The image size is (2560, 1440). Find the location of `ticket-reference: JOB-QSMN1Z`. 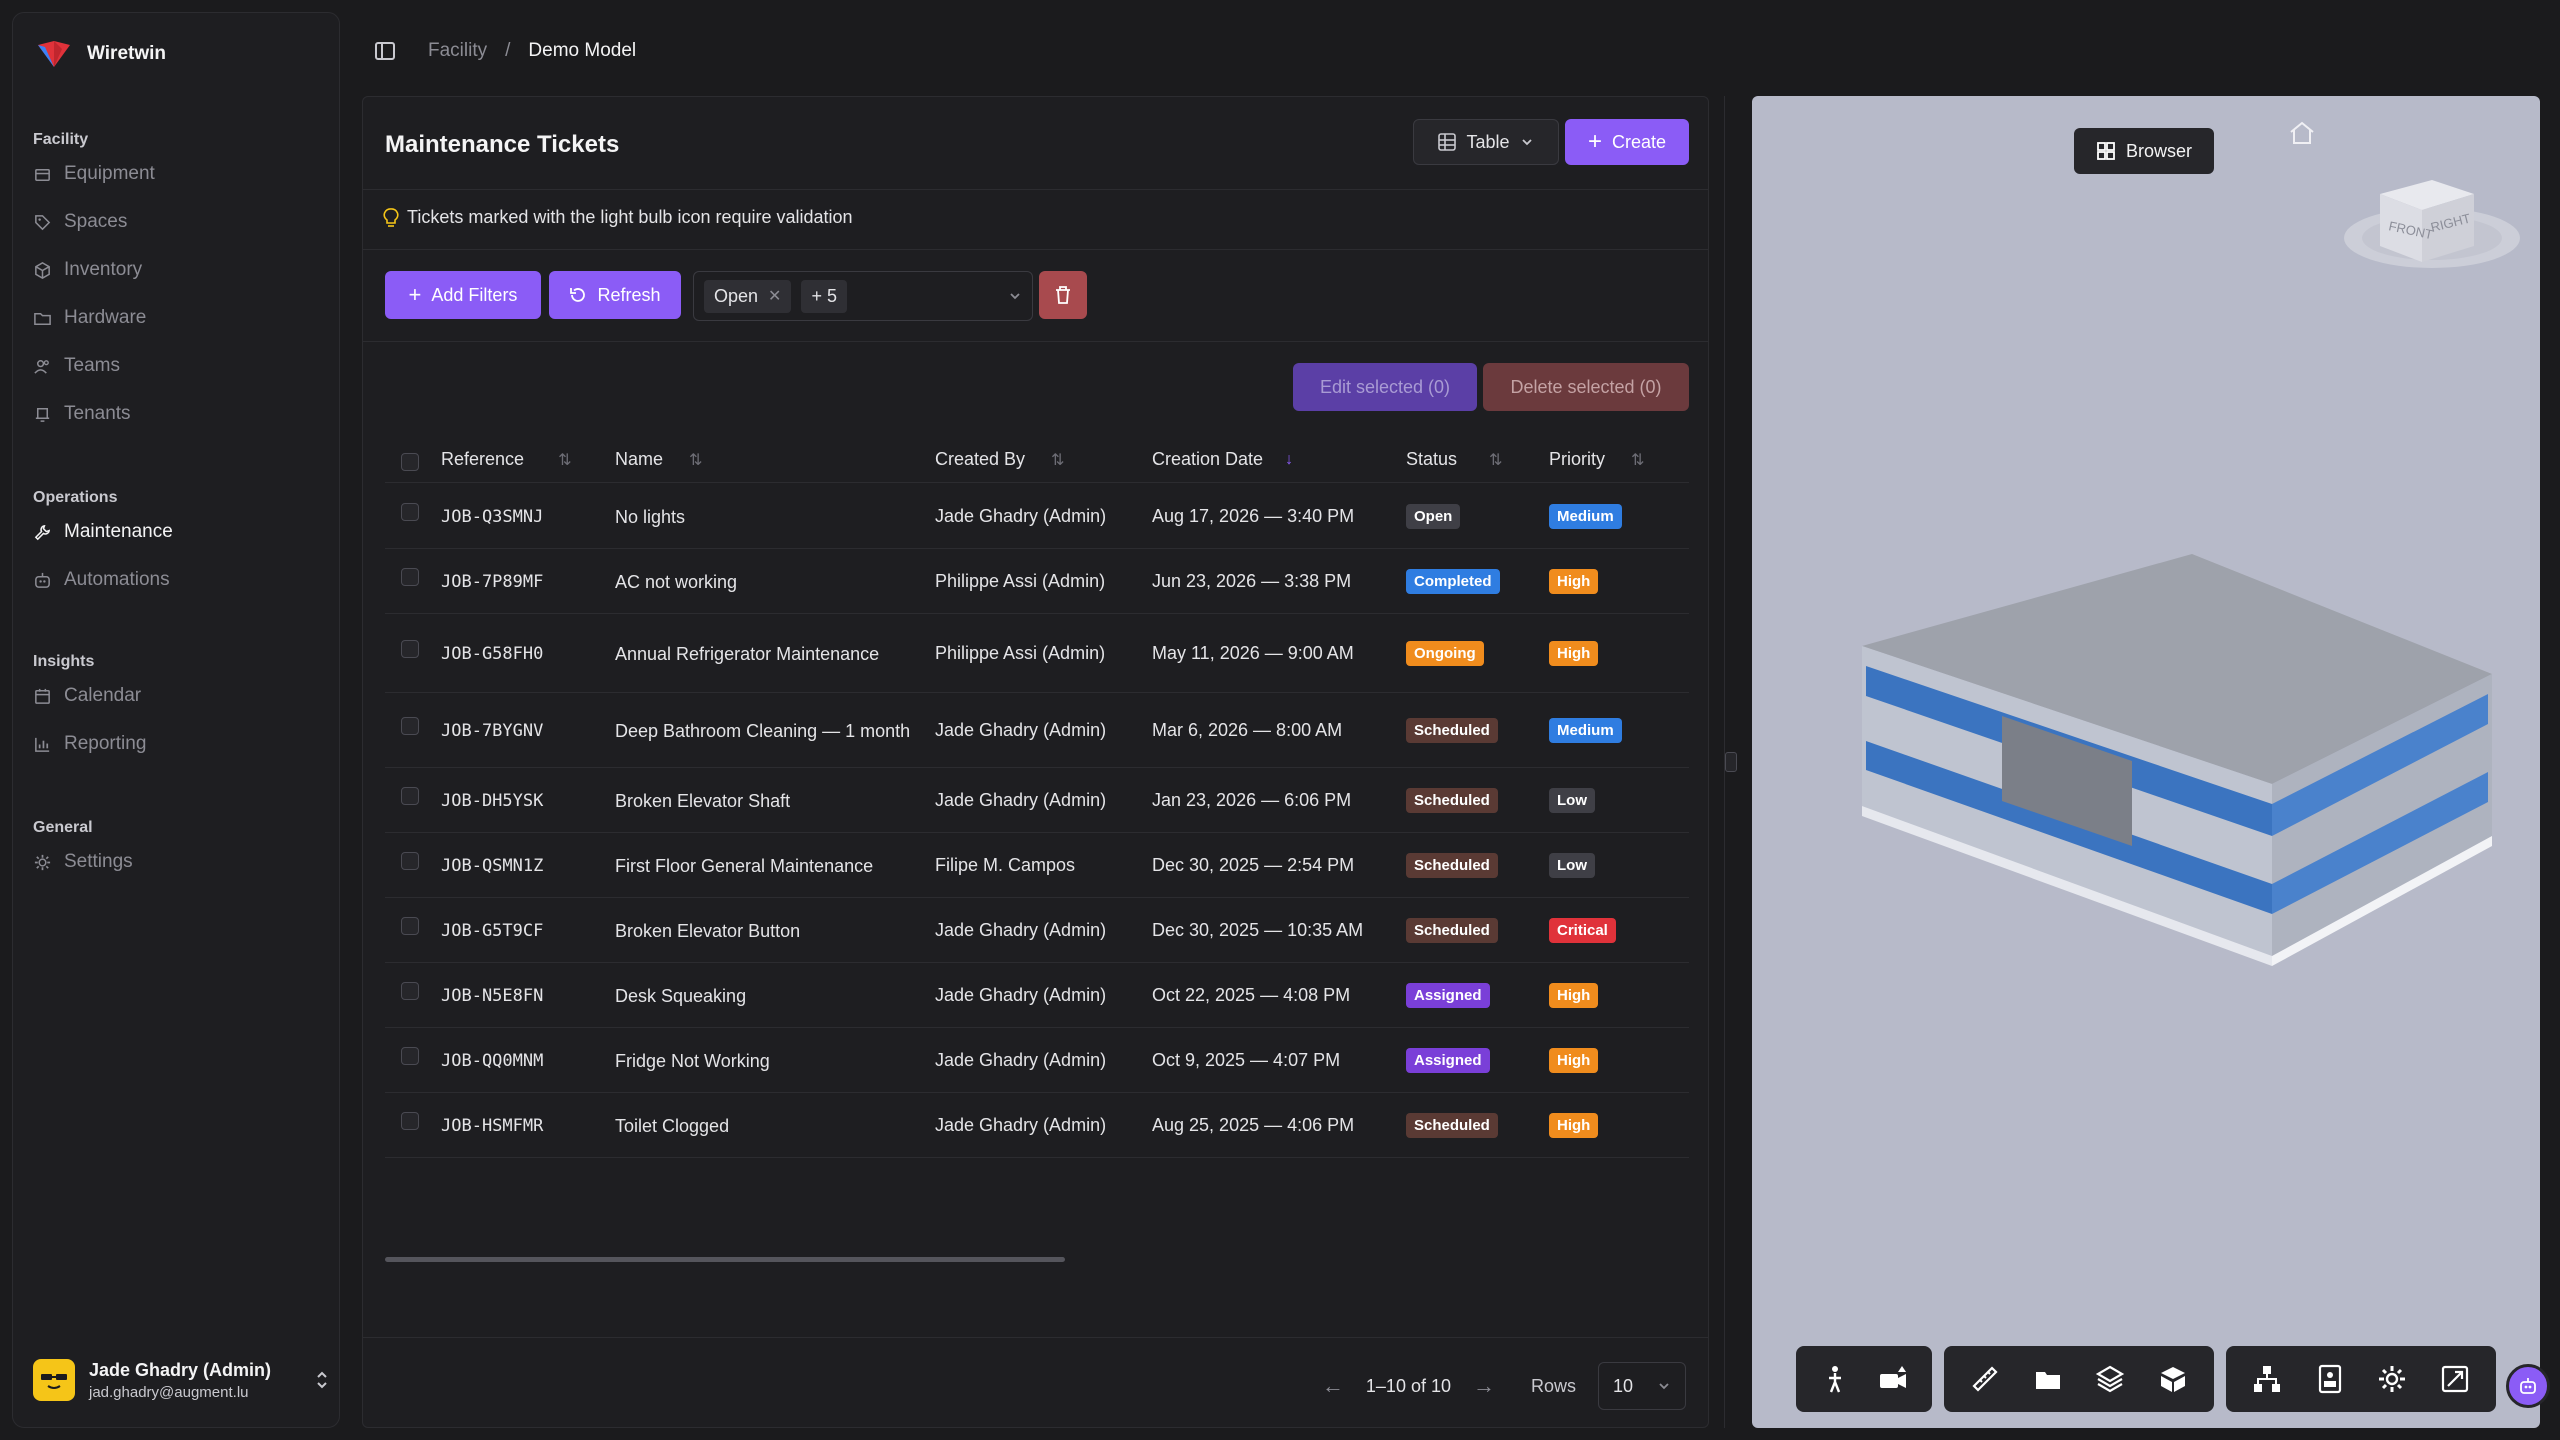

ticket-reference: JOB-QSMN1Z is located at coordinates (492, 865).